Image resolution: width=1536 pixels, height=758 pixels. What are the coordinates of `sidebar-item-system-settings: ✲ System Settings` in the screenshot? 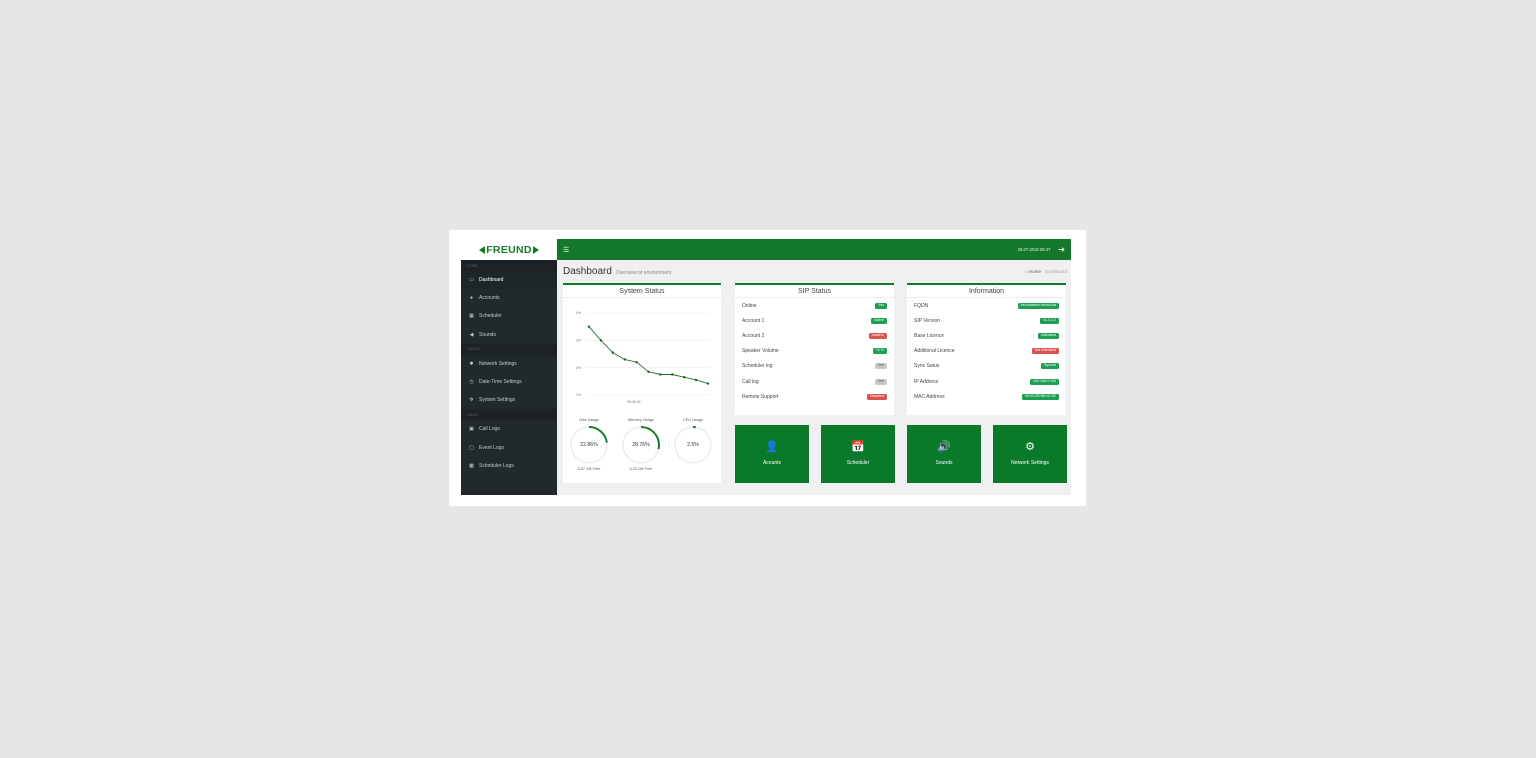 It's located at (509, 400).